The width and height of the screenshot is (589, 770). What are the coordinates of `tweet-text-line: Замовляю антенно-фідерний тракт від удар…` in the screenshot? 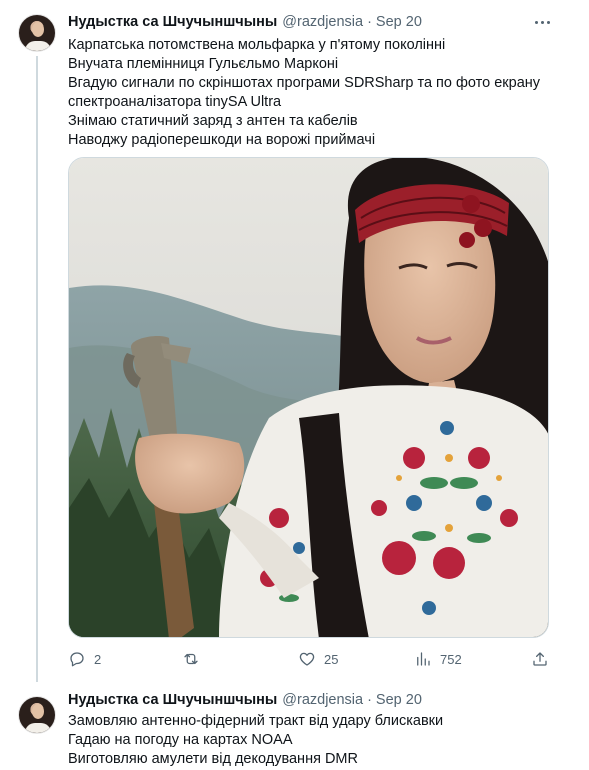 It's located at (256, 721).